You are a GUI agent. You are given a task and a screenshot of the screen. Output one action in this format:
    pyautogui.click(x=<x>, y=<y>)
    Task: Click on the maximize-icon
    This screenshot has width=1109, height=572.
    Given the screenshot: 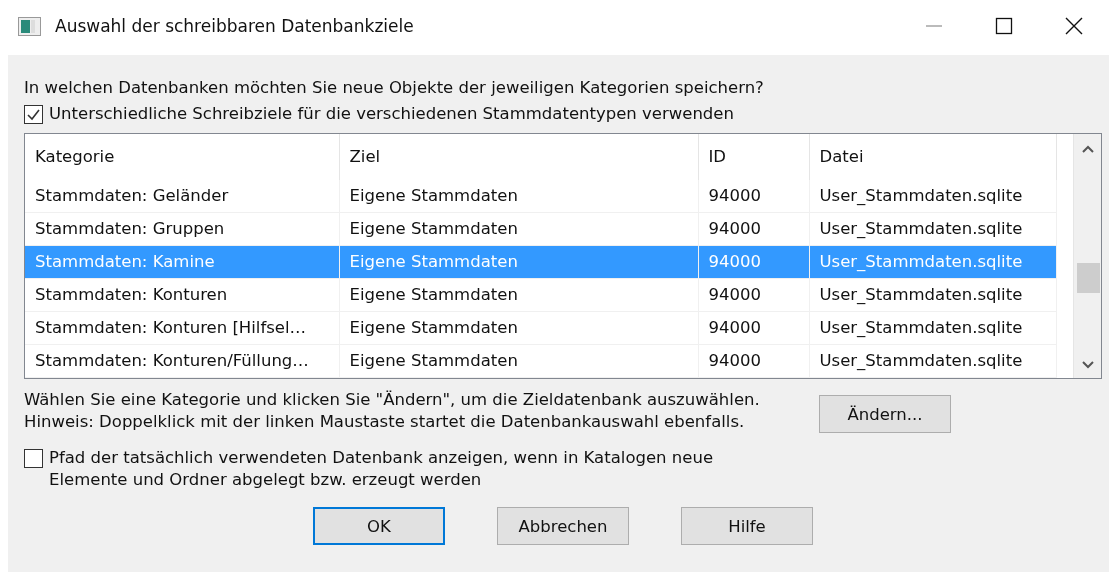 What is the action you would take?
    pyautogui.click(x=1004, y=26)
    